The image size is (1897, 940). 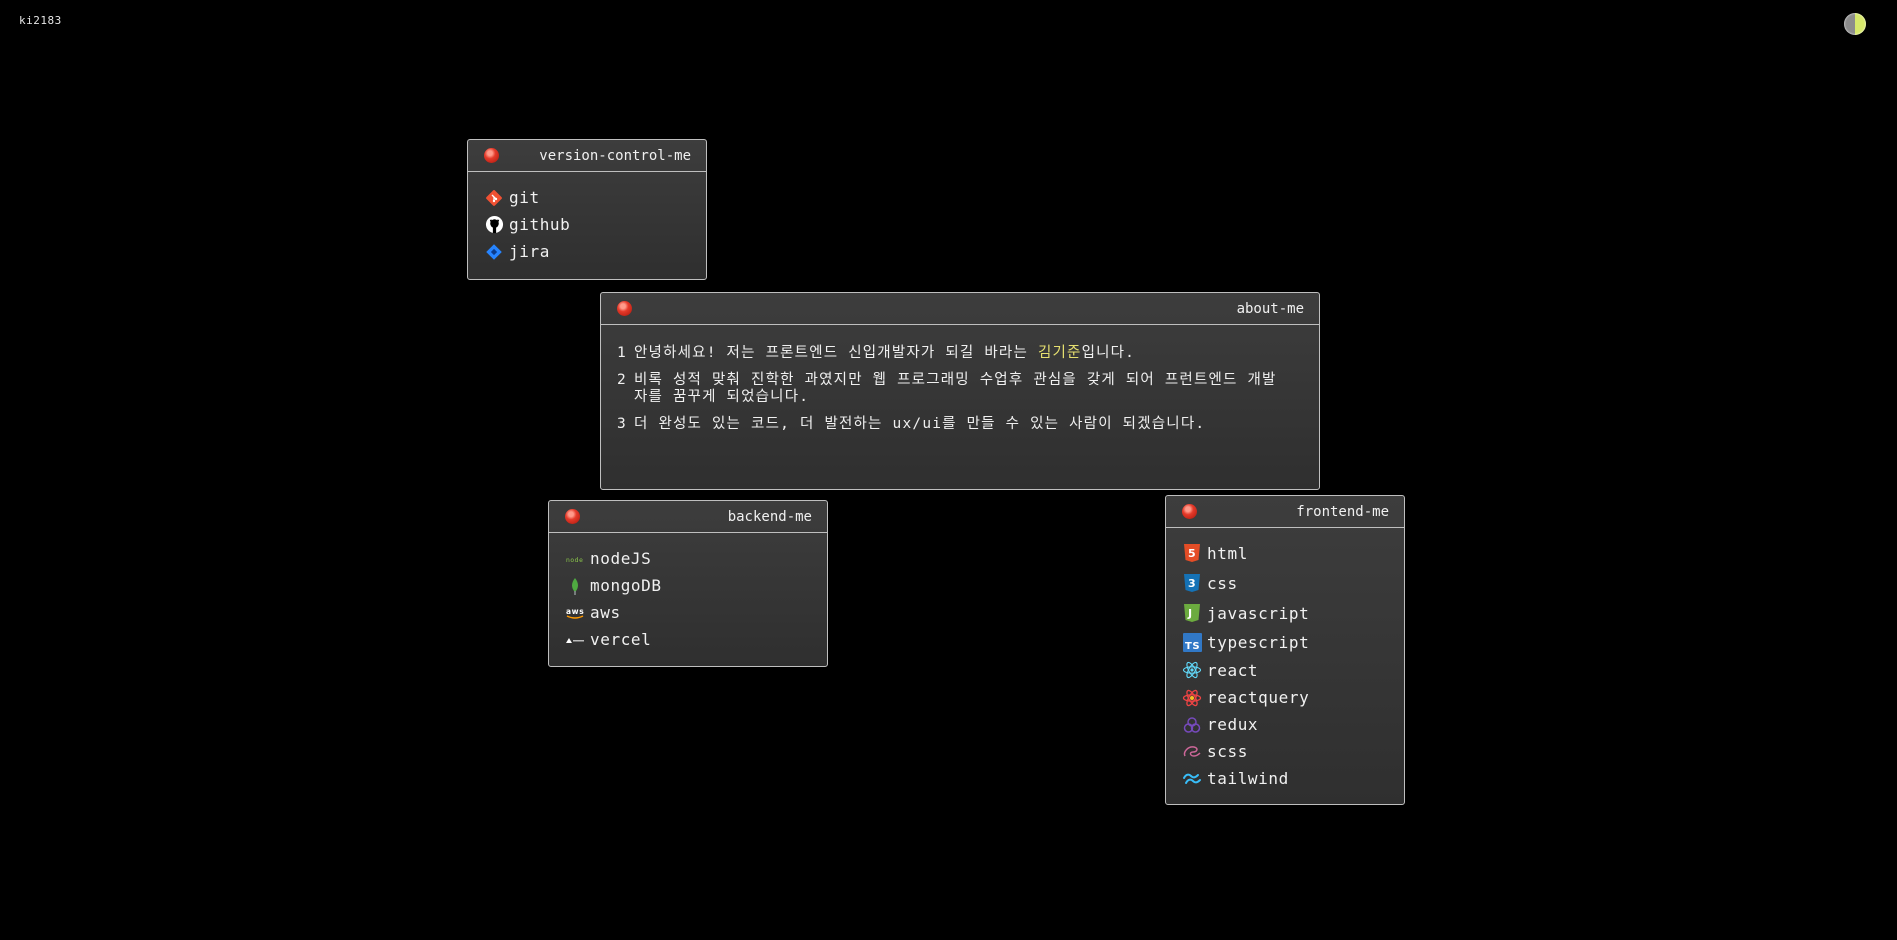 What do you see at coordinates (1293, 751) in the screenshot?
I see `list-item: scss` at bounding box center [1293, 751].